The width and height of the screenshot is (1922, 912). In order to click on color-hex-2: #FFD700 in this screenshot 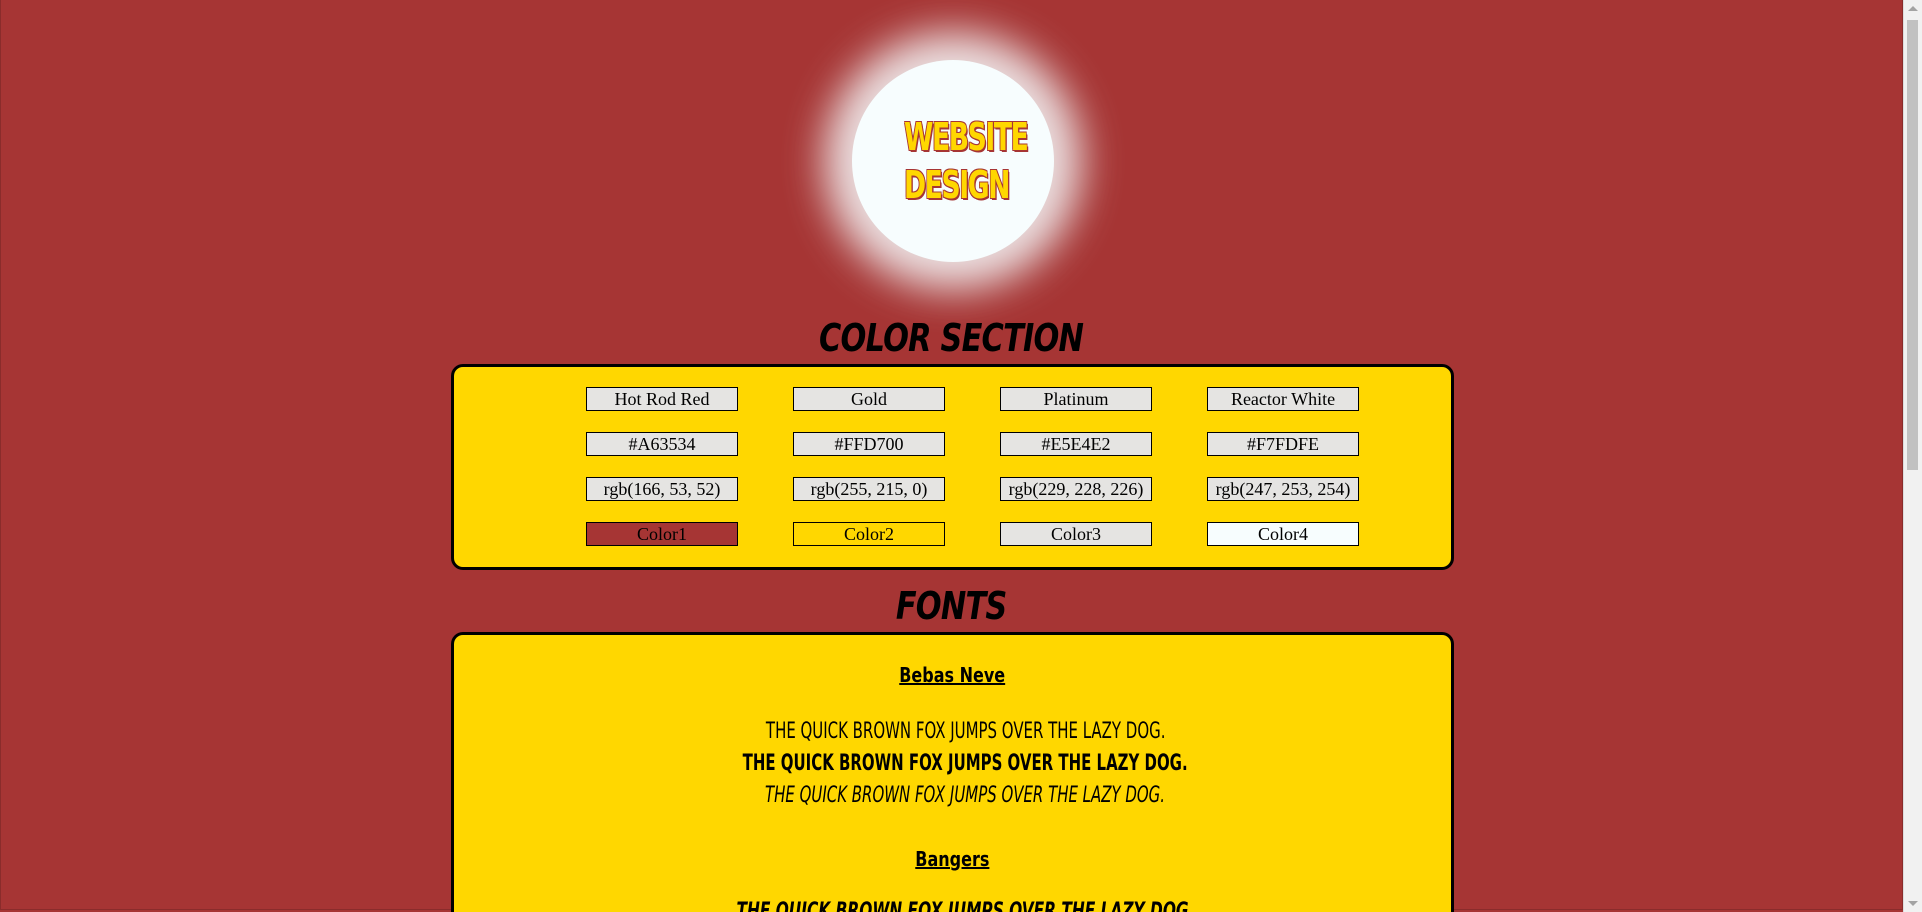, I will do `click(869, 444)`.